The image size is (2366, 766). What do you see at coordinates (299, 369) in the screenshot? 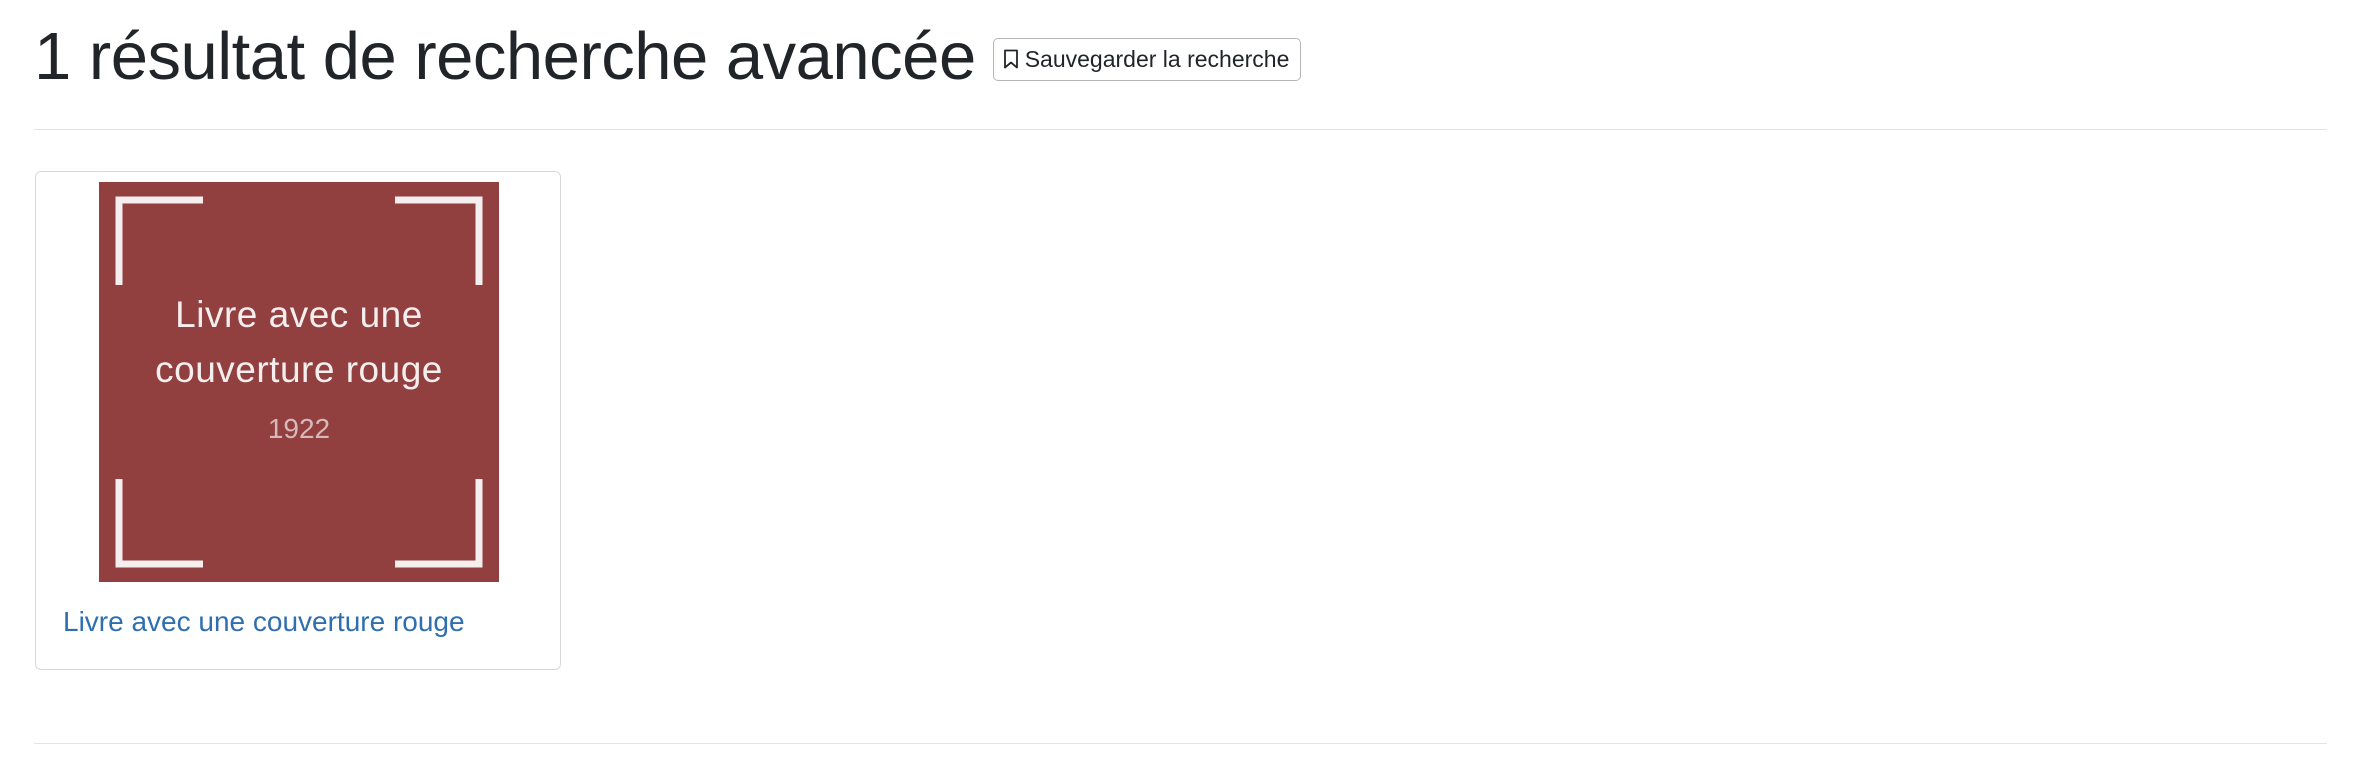
I see `cover-title-line-2: couverture rouge` at bounding box center [299, 369].